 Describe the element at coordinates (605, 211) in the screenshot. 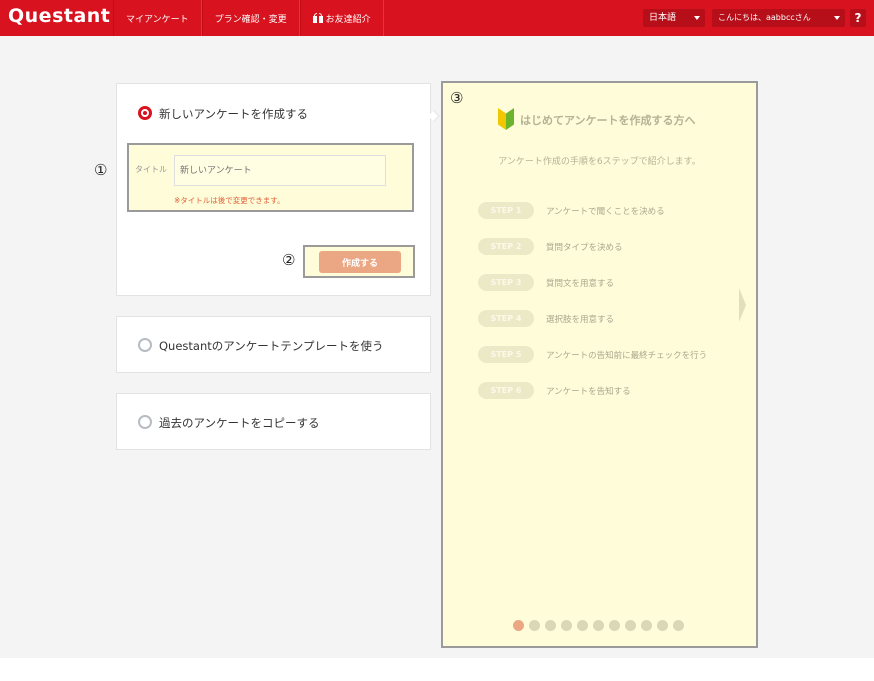

I see `step-text: アンケートで聞くことを決める` at that location.